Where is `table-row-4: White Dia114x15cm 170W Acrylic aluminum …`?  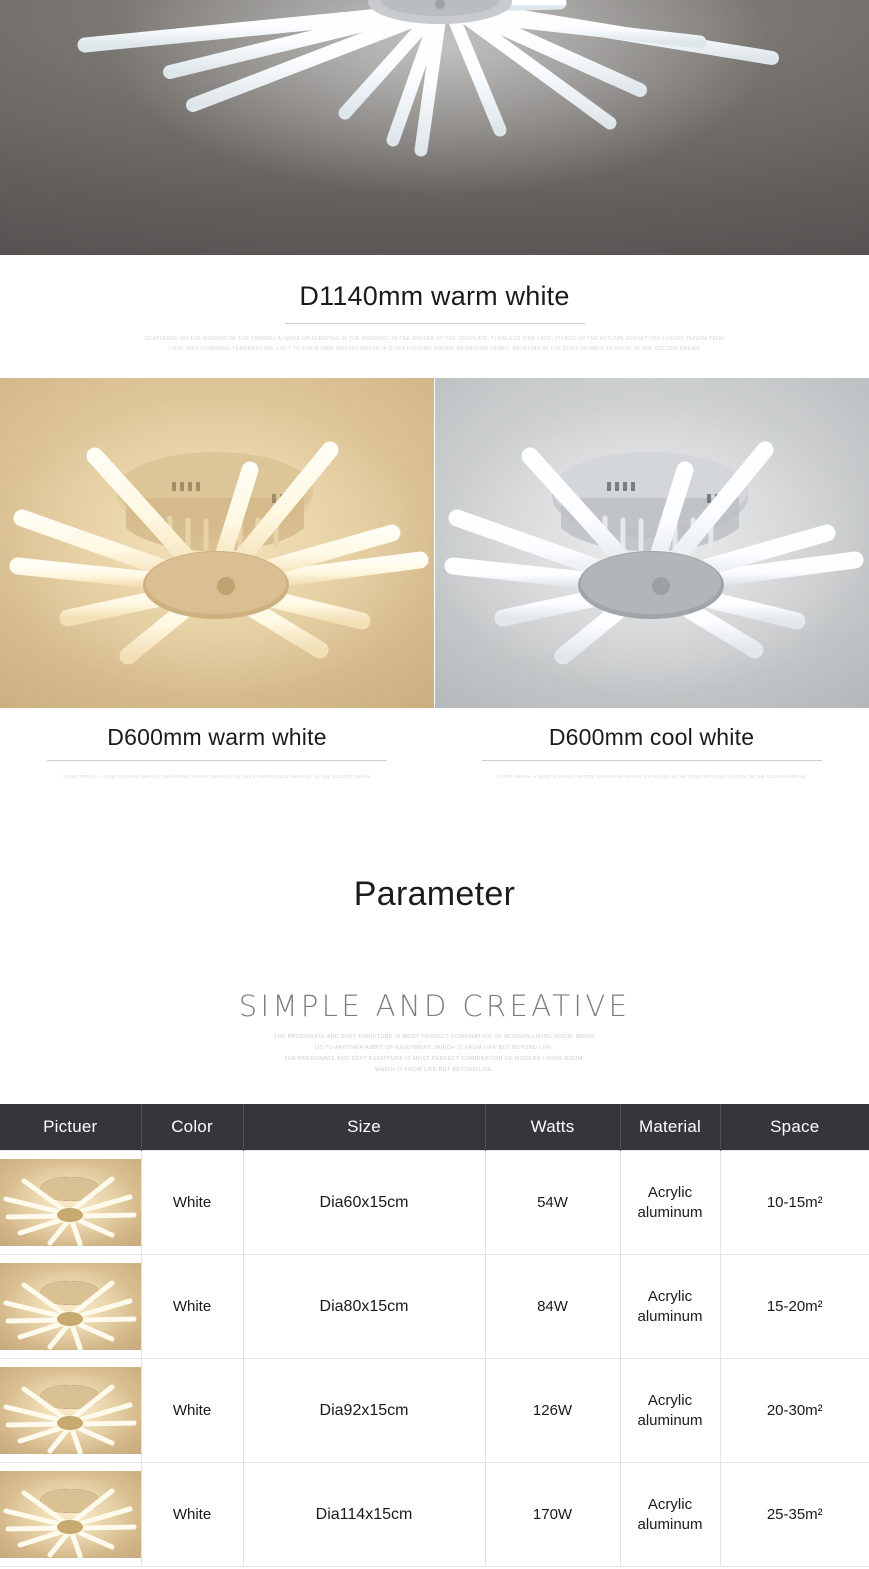
table-row-4: White Dia114x15cm 170W Acrylic aluminum … is located at coordinates (434, 1515).